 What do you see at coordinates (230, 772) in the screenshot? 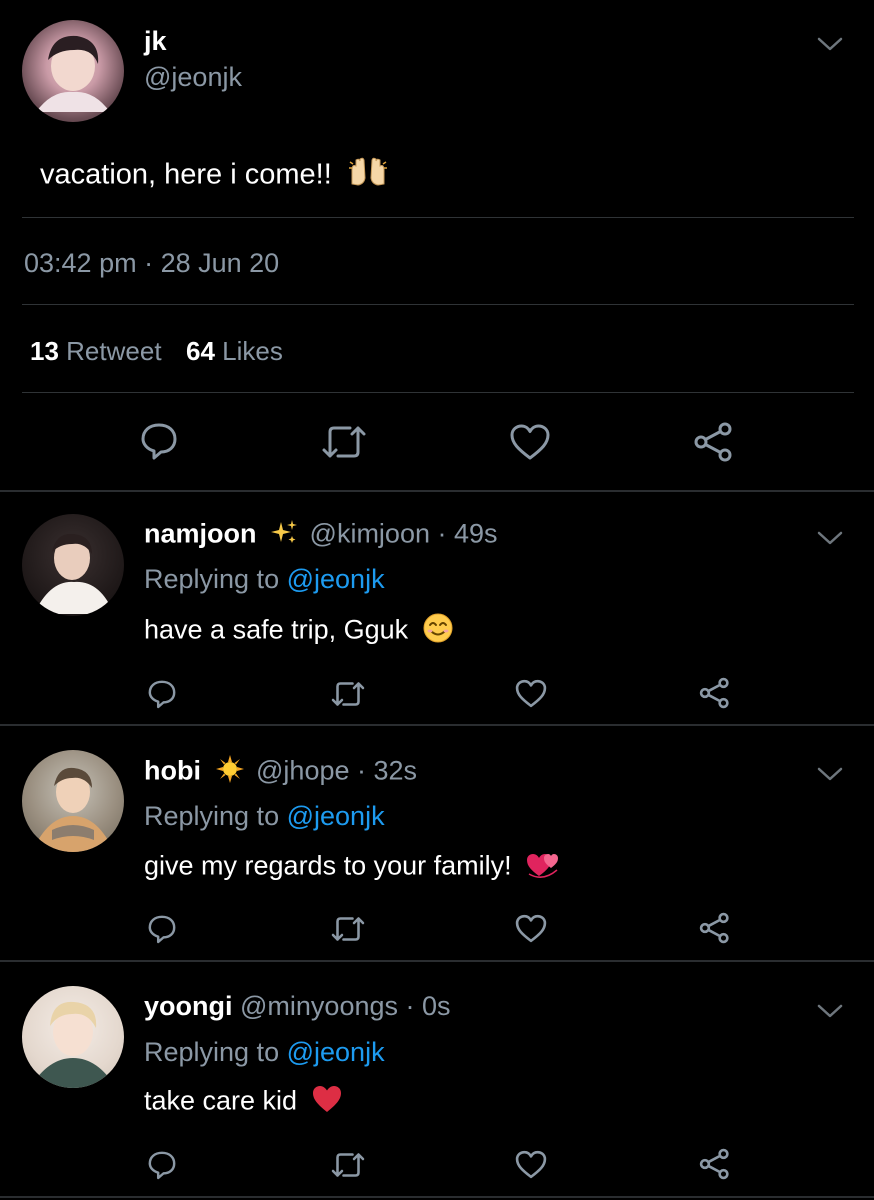
I see `sun-icon` at bounding box center [230, 772].